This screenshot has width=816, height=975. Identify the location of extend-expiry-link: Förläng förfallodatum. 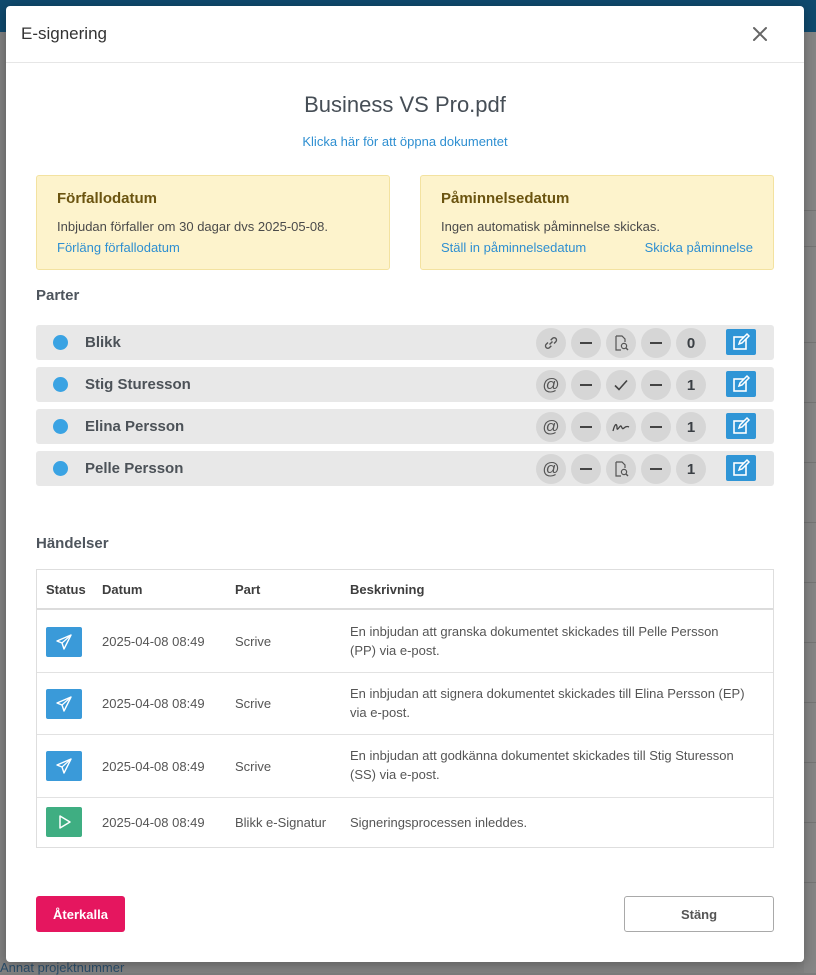
(118, 247).